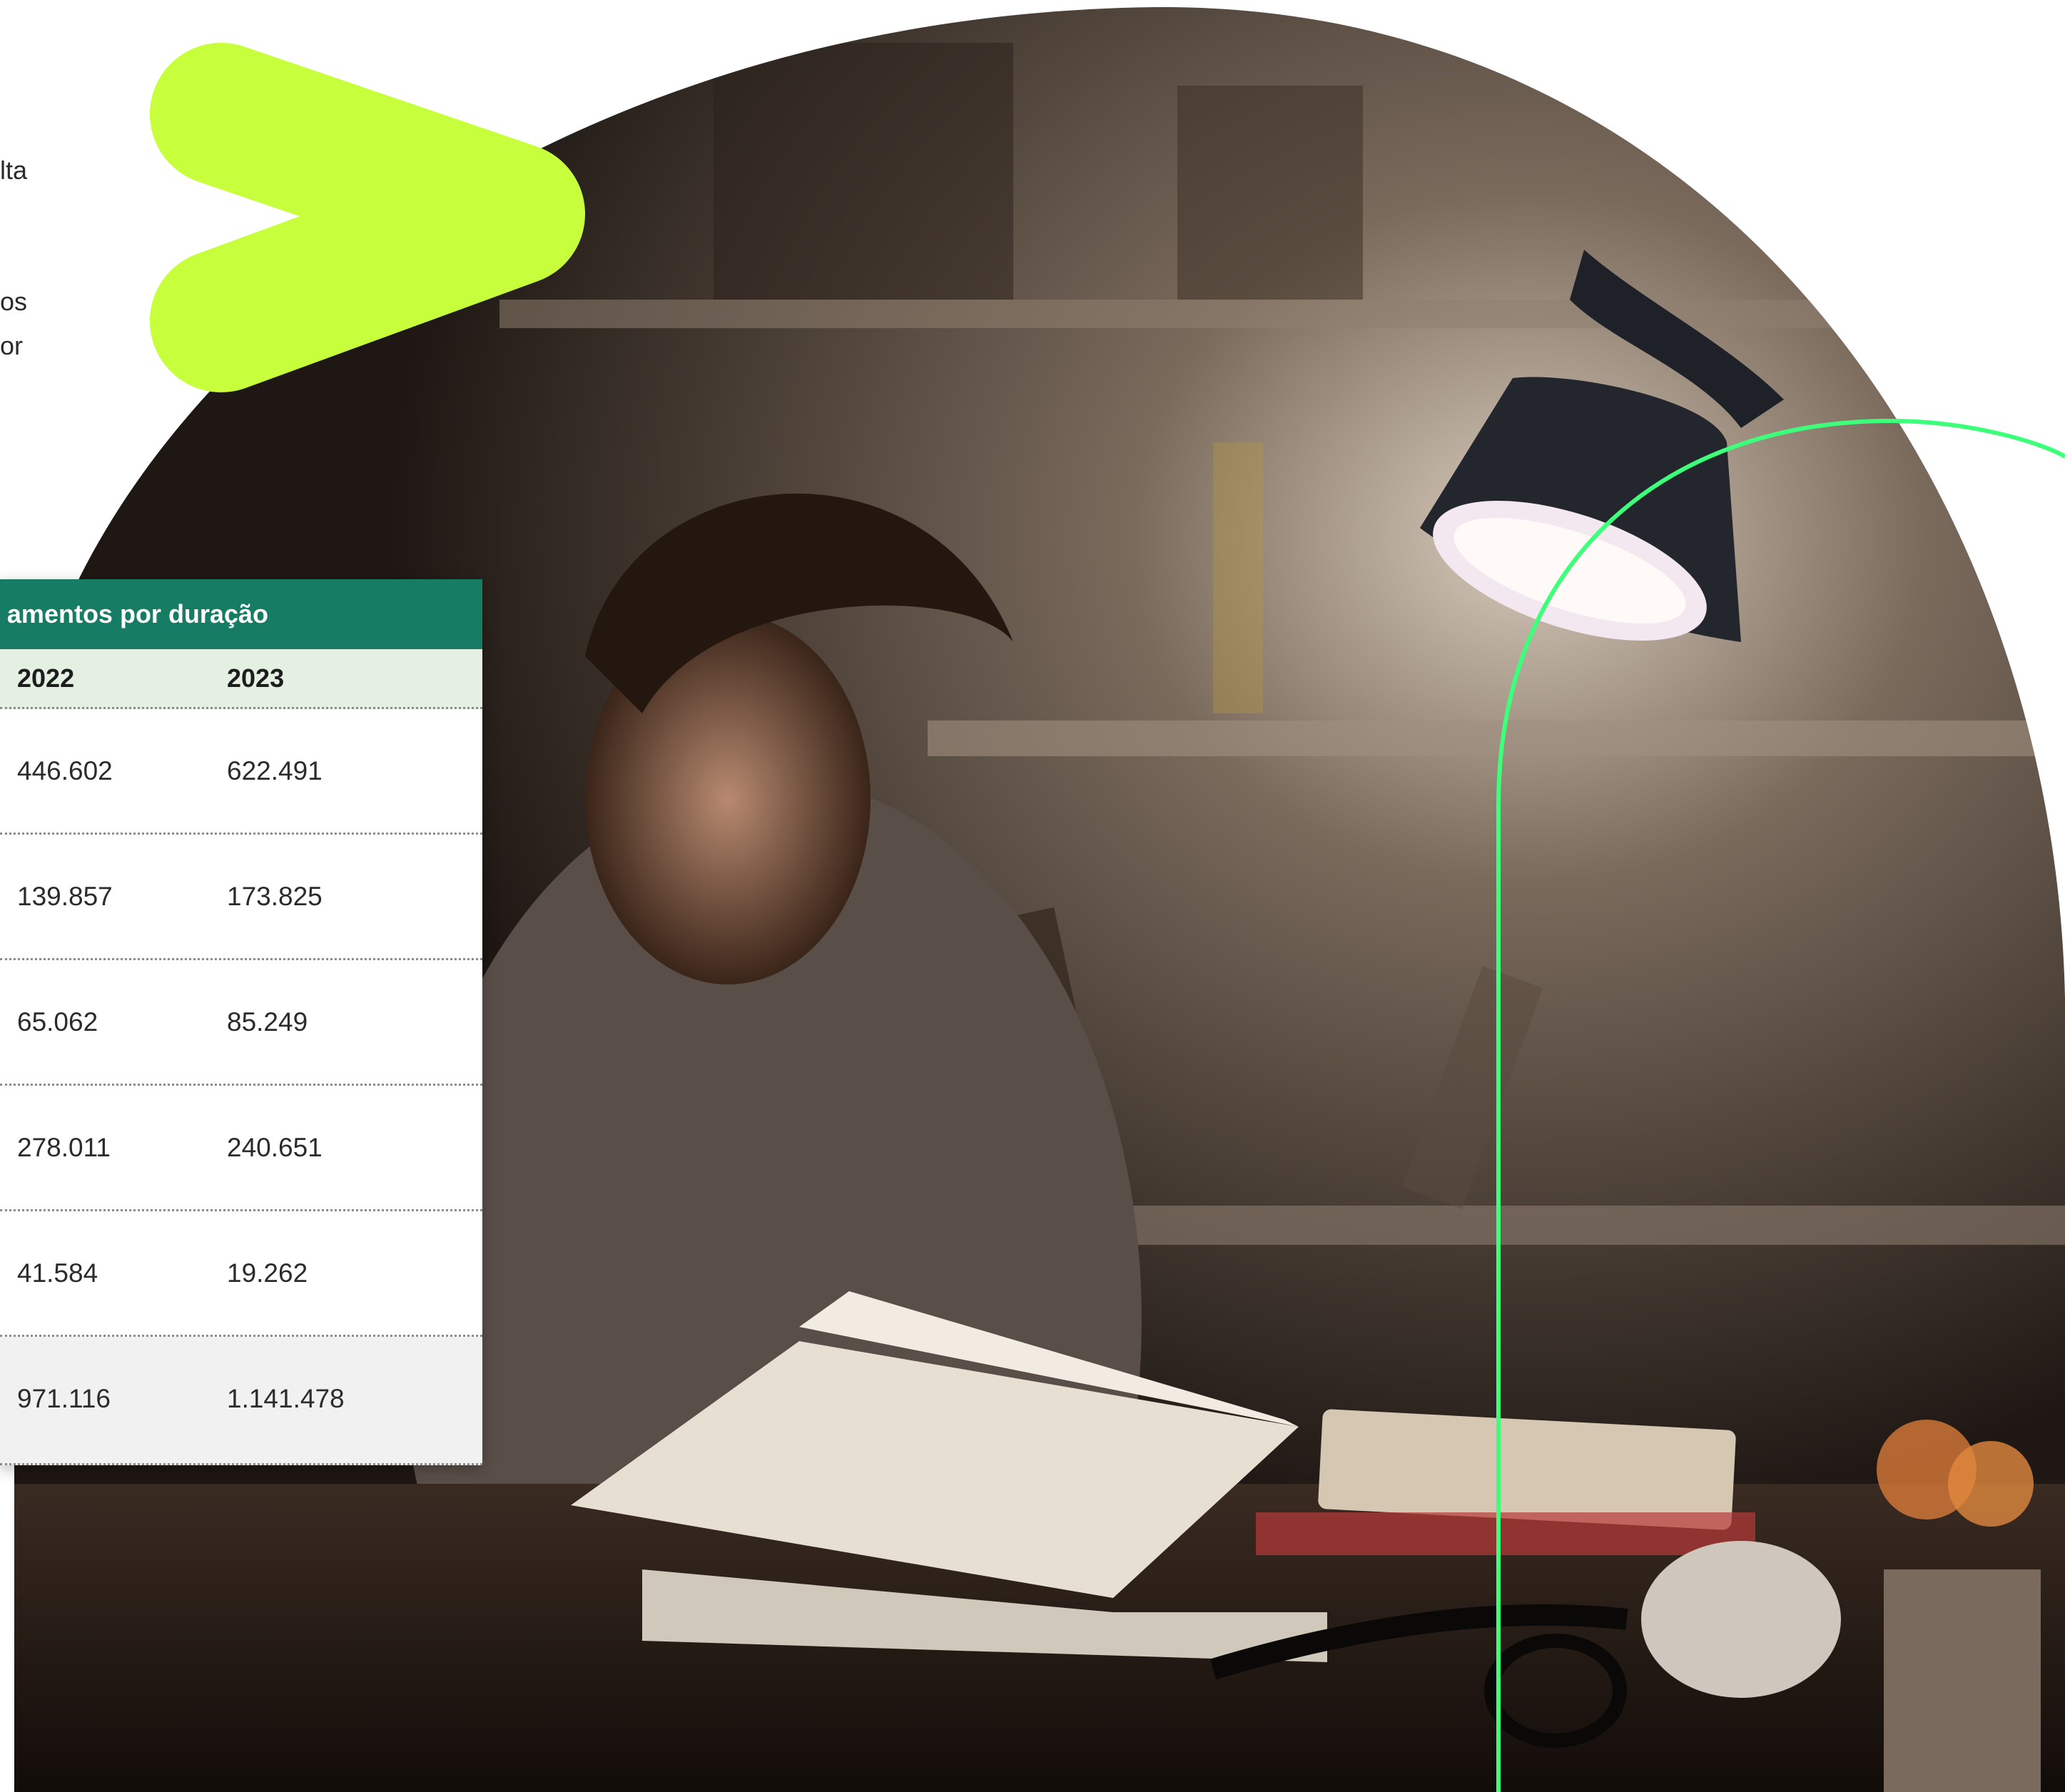 This screenshot has width=2065, height=1792. I want to click on table-header-row: 2022 2023, so click(241, 679).